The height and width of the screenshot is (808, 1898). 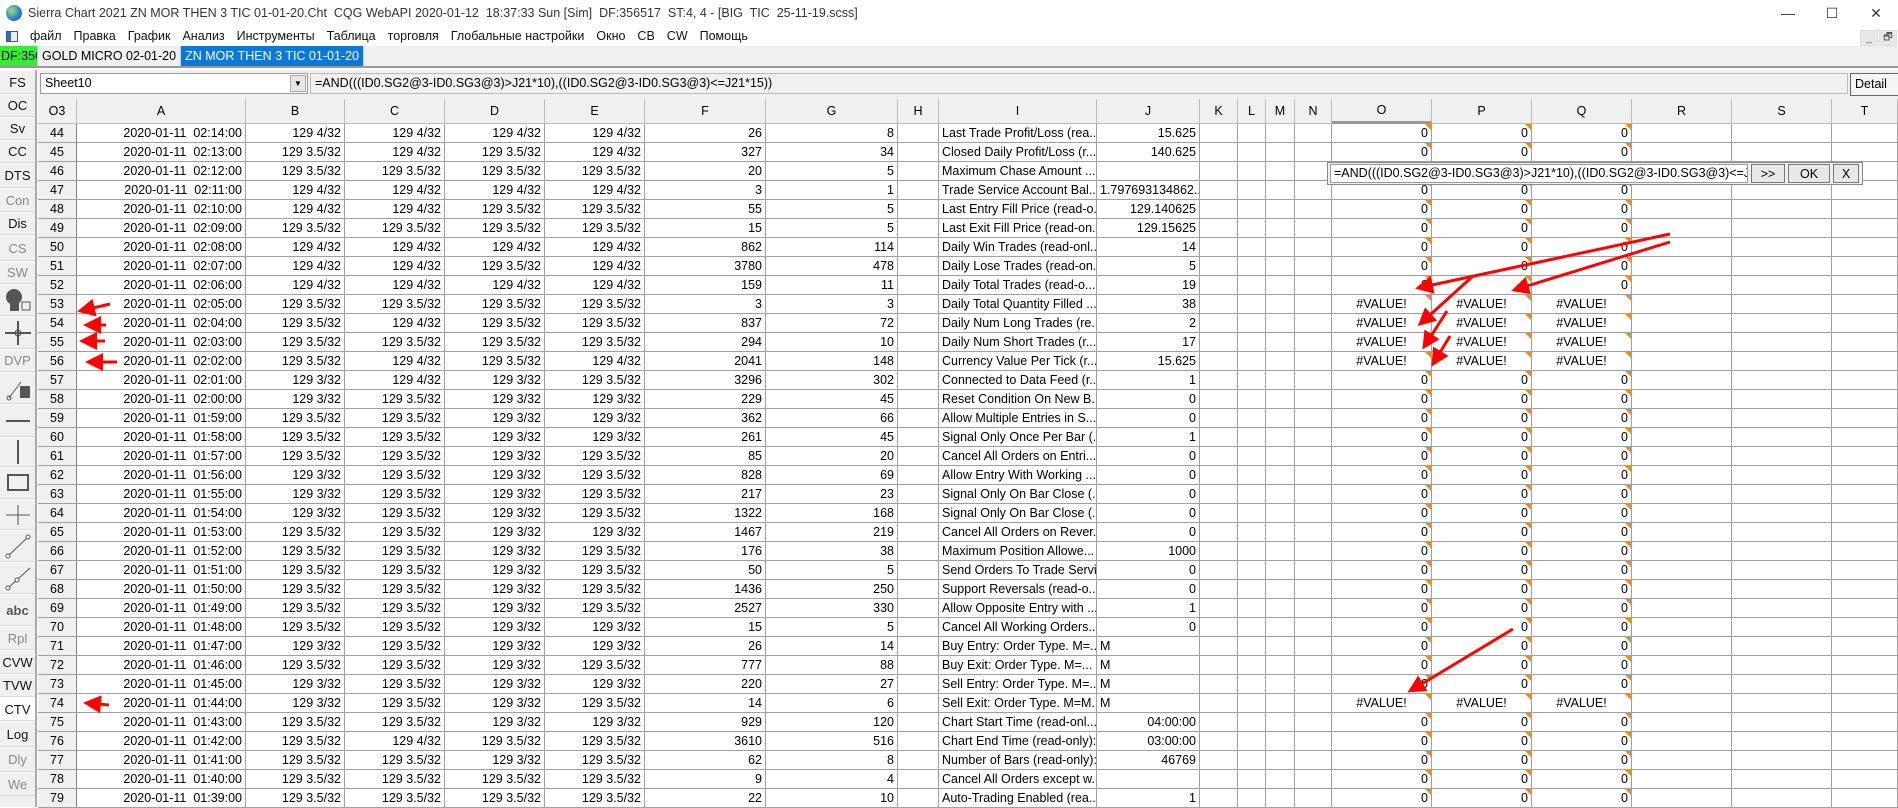 What do you see at coordinates (832, 133) in the screenshot?
I see `cell-g: 8` at bounding box center [832, 133].